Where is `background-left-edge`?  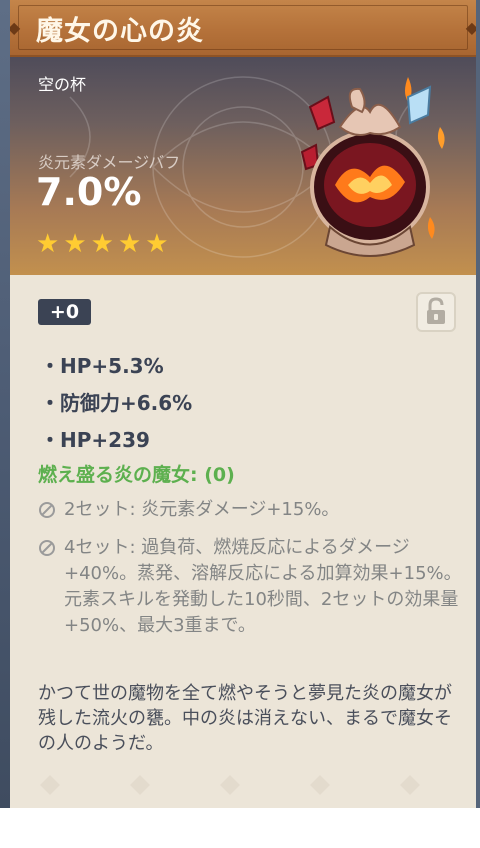
background-left-edge is located at coordinates (5, 404).